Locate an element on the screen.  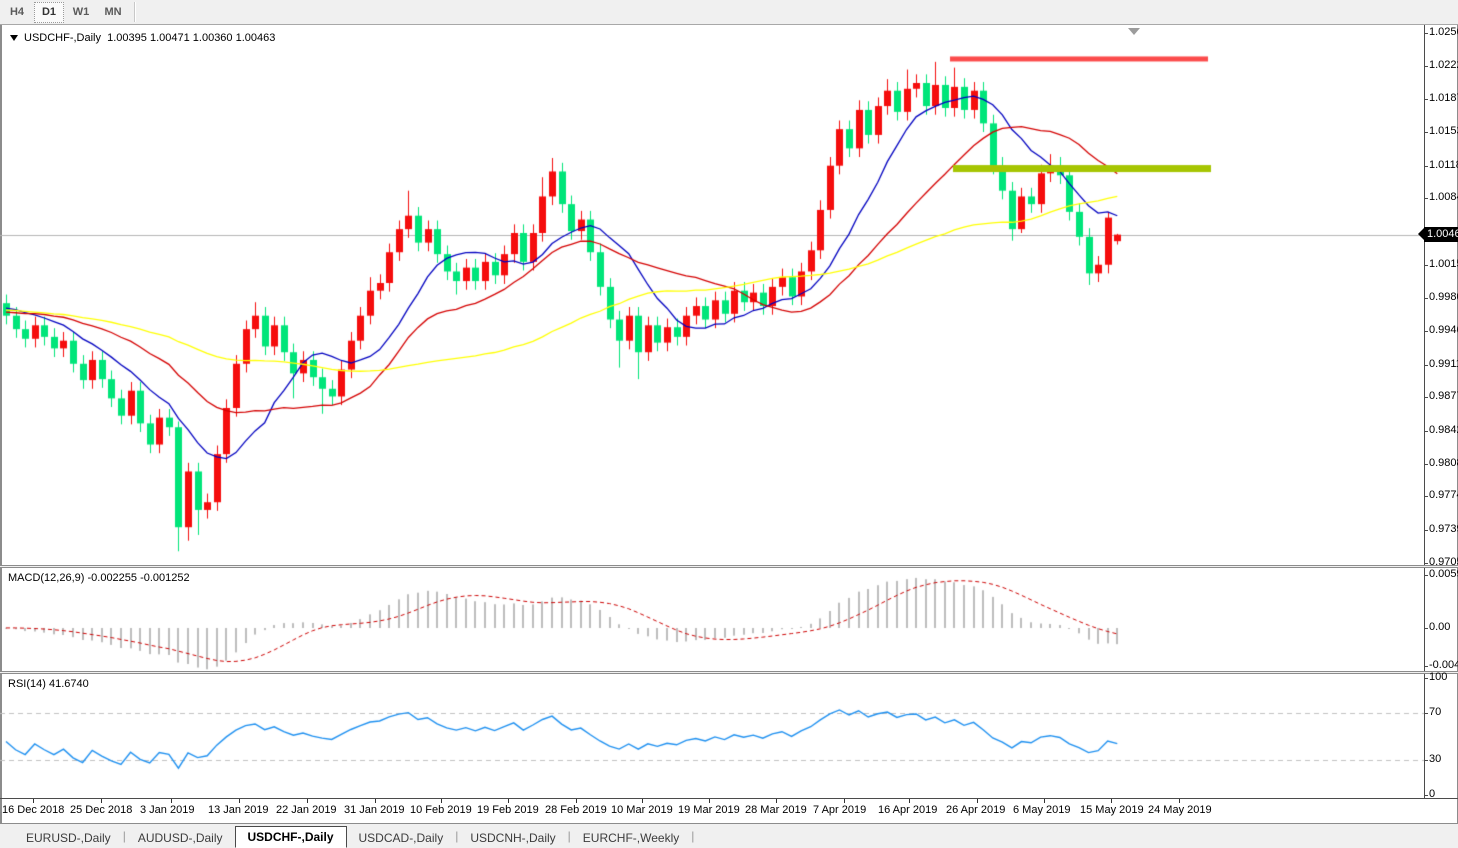
axis-tick-label: 1.01870 is located at coordinates (1443, 98).